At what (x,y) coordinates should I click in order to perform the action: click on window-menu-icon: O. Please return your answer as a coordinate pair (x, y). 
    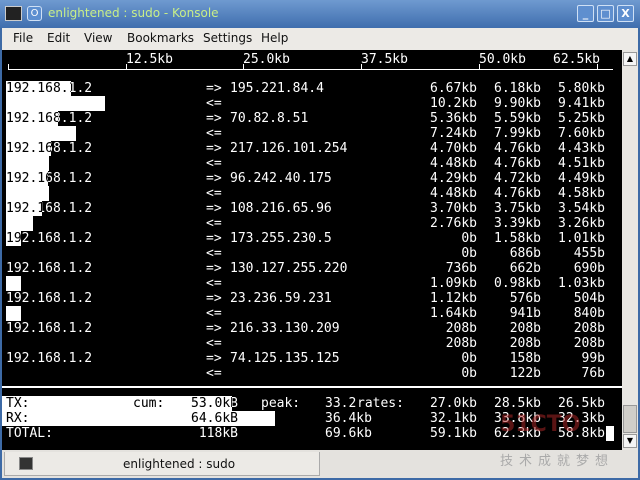
    Looking at the image, I should click on (34, 13).